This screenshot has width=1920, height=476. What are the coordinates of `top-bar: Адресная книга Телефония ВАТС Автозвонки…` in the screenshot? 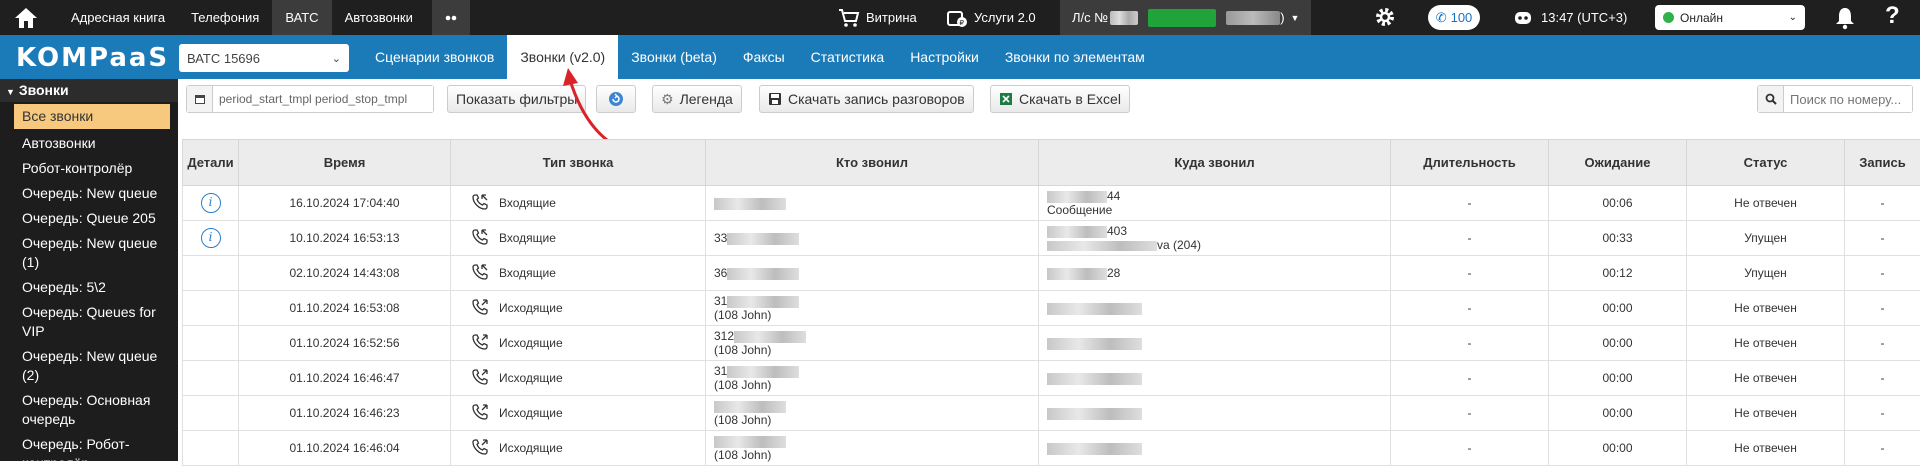 It's located at (960, 17).